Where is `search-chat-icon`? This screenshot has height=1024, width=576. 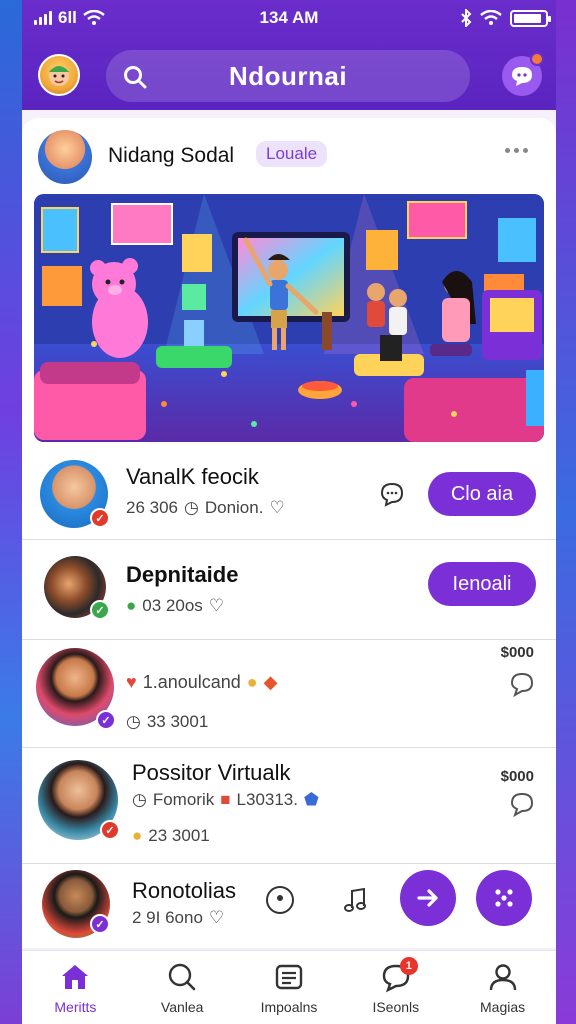 search-chat-icon is located at coordinates (182, 977).